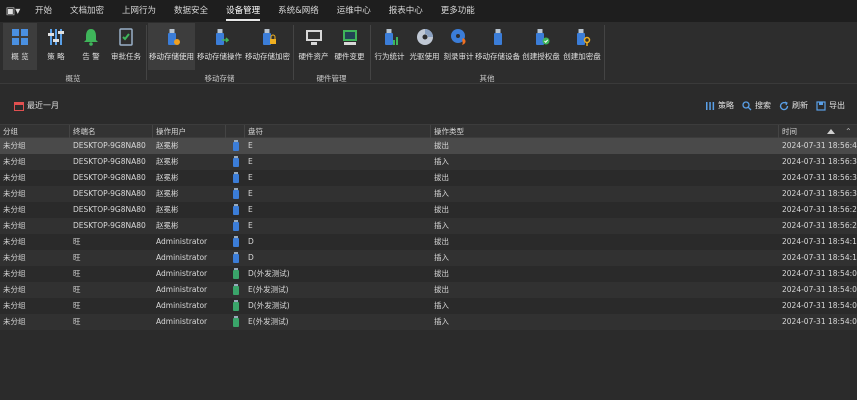  I want to click on tab-report-center: 报表中心, so click(406, 11).